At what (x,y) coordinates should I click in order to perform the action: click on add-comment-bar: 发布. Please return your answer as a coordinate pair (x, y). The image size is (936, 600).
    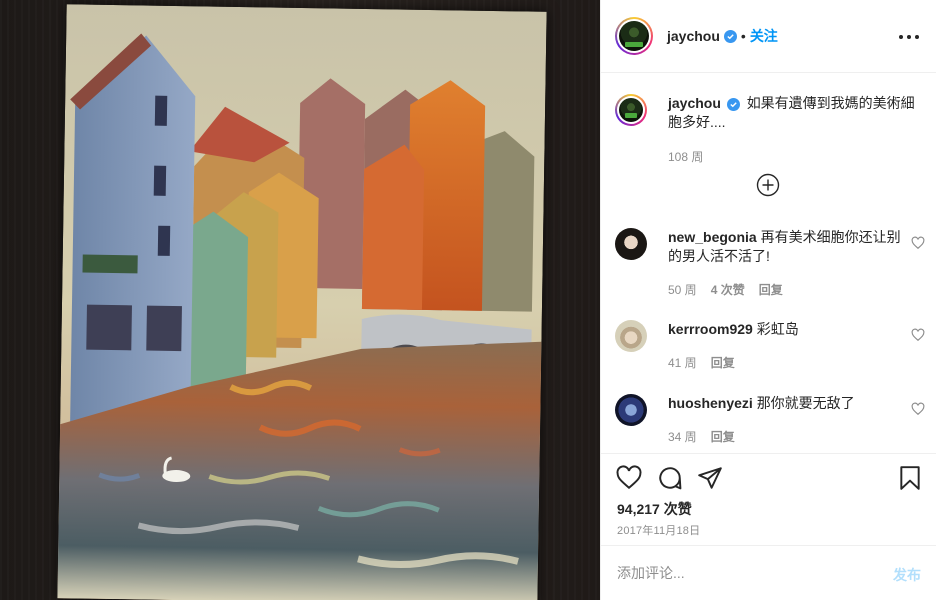
    Looking at the image, I should click on (768, 572).